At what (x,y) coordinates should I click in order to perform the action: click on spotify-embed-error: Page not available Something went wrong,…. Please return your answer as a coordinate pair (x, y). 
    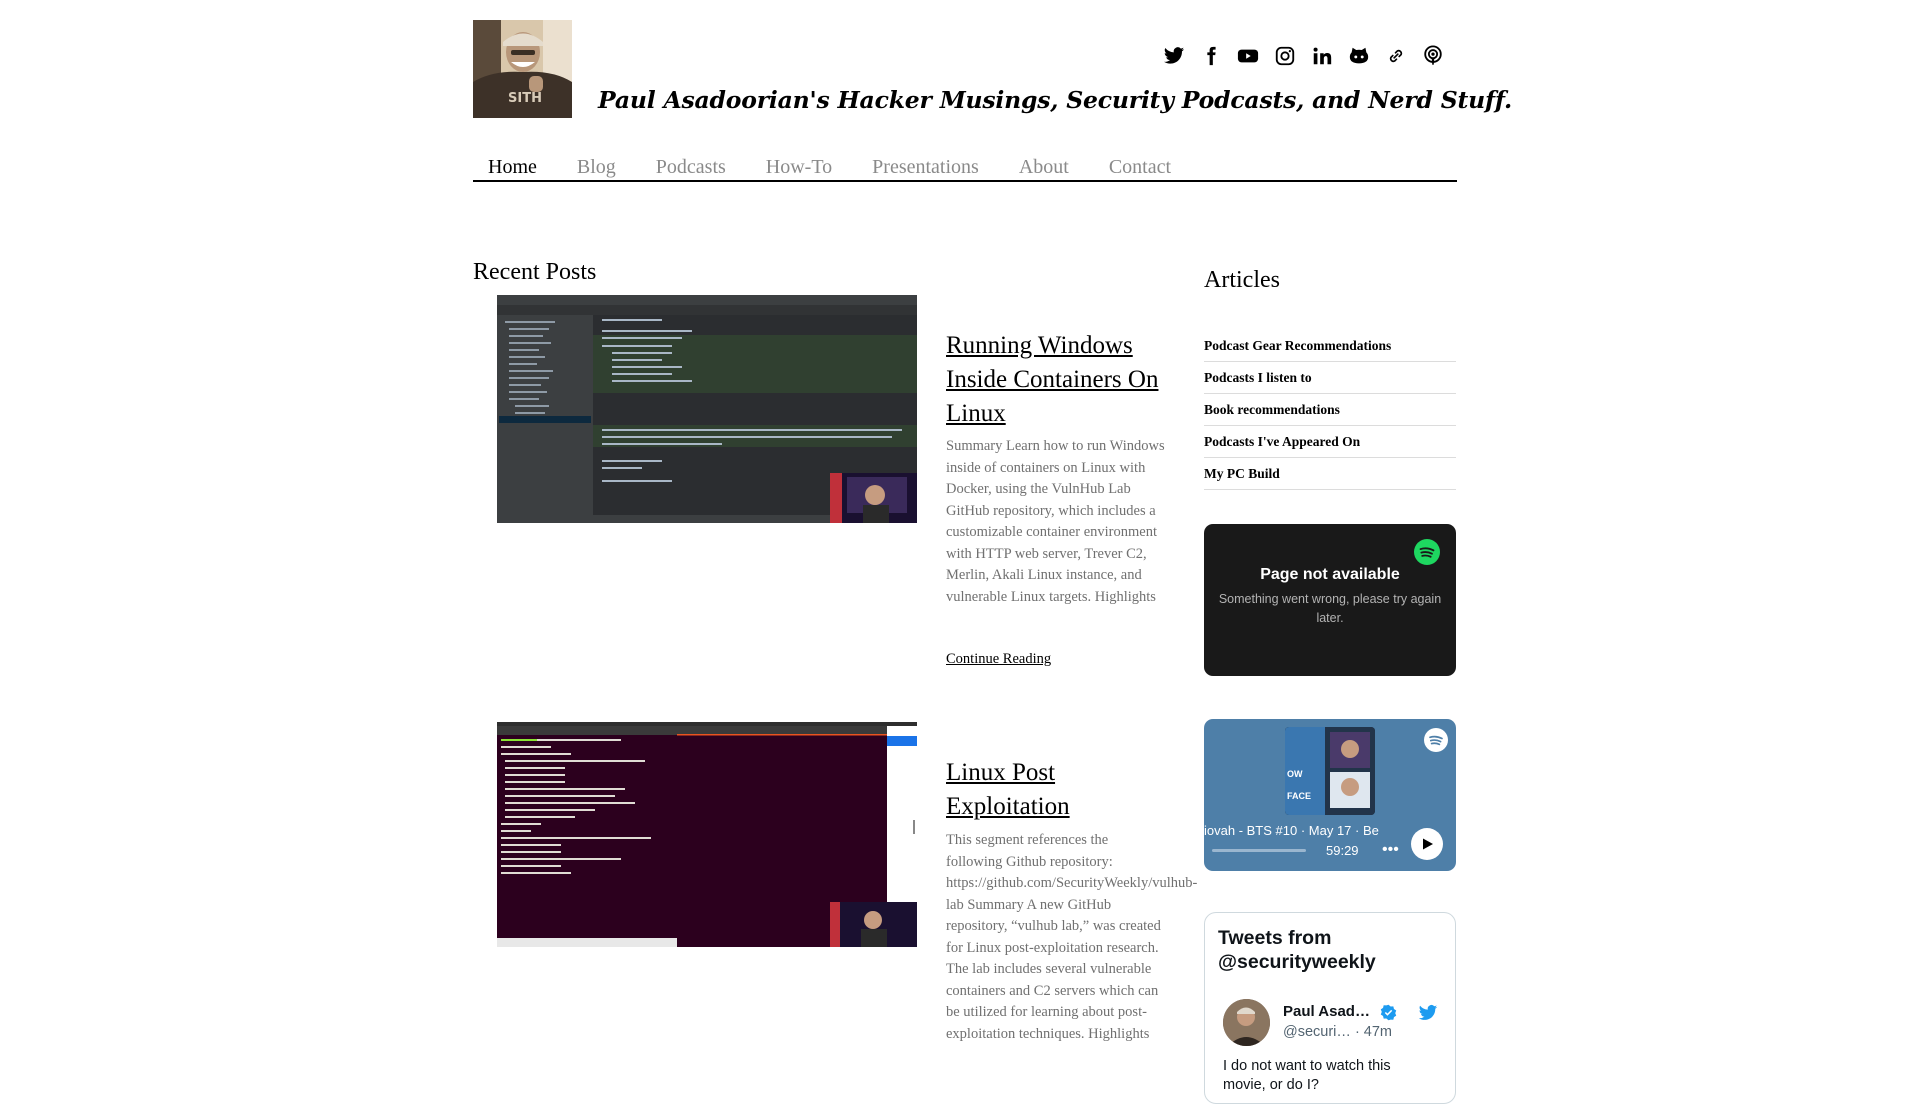
    Looking at the image, I should click on (1330, 600).